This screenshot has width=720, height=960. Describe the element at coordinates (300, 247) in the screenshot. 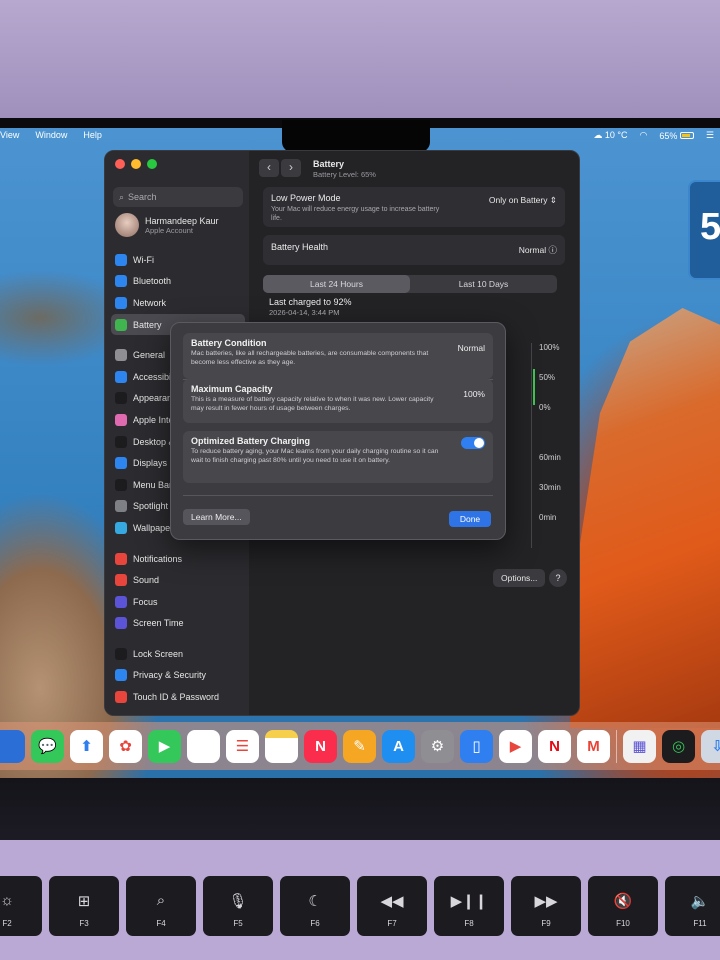

I see `battery-health-label: Battery Health` at that location.